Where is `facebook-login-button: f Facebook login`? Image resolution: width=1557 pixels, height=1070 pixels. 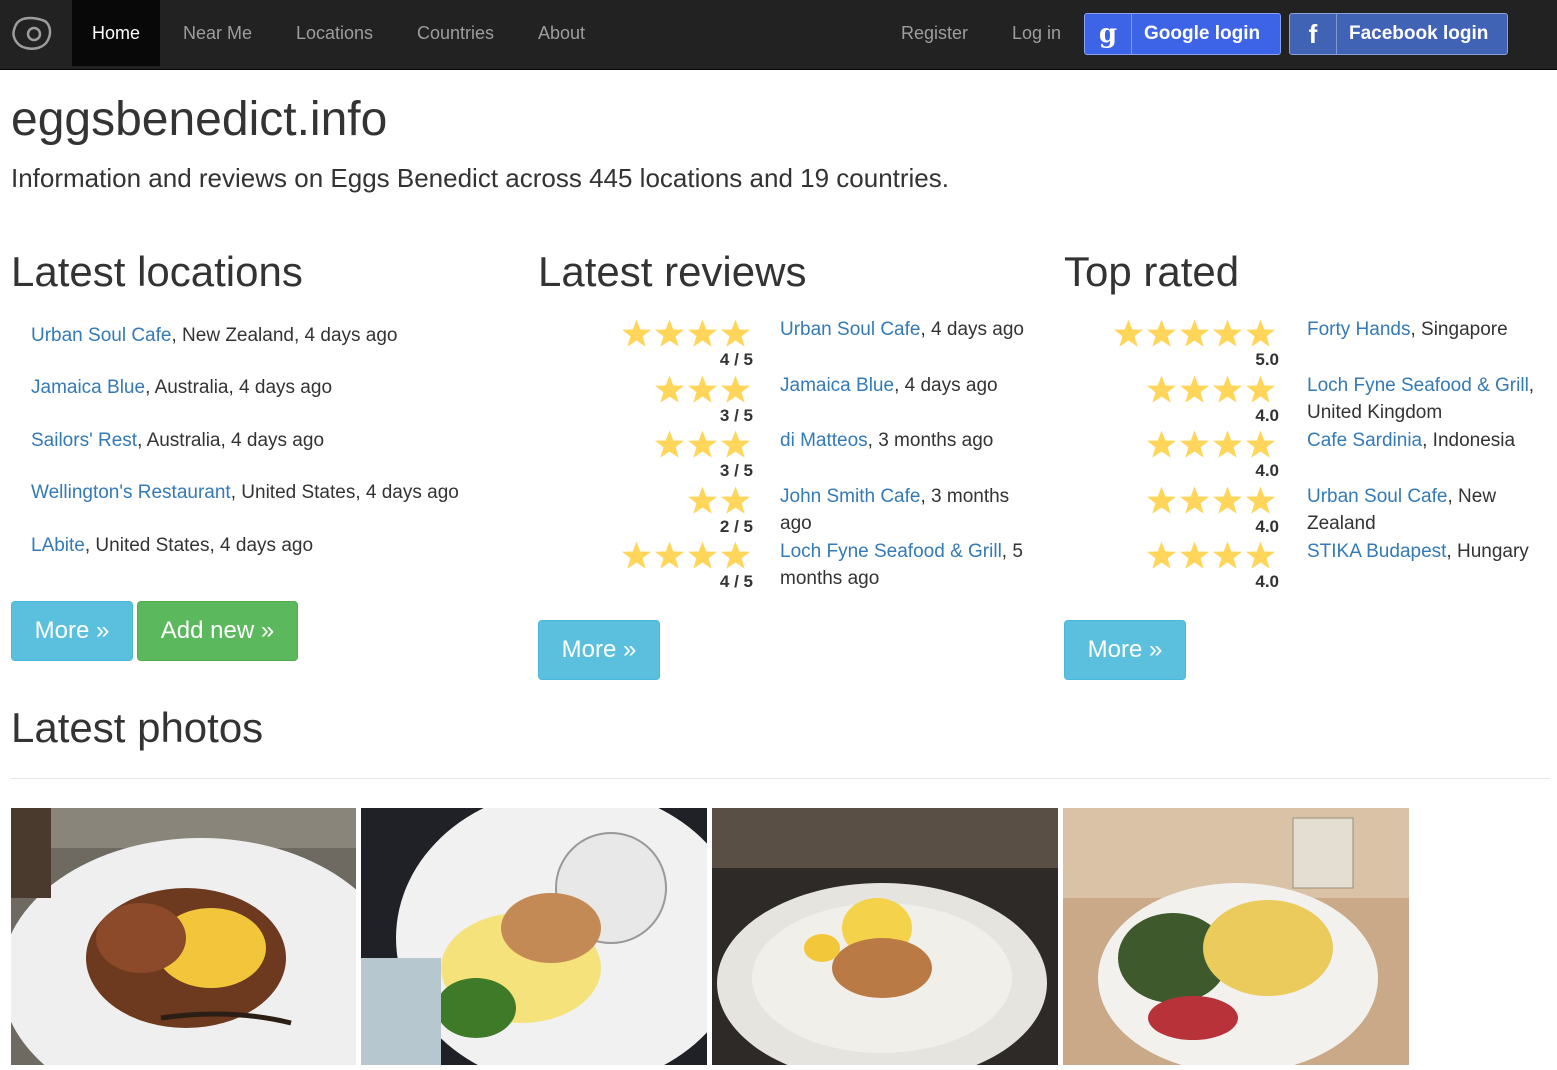
facebook-login-button: f Facebook login is located at coordinates (1398, 34).